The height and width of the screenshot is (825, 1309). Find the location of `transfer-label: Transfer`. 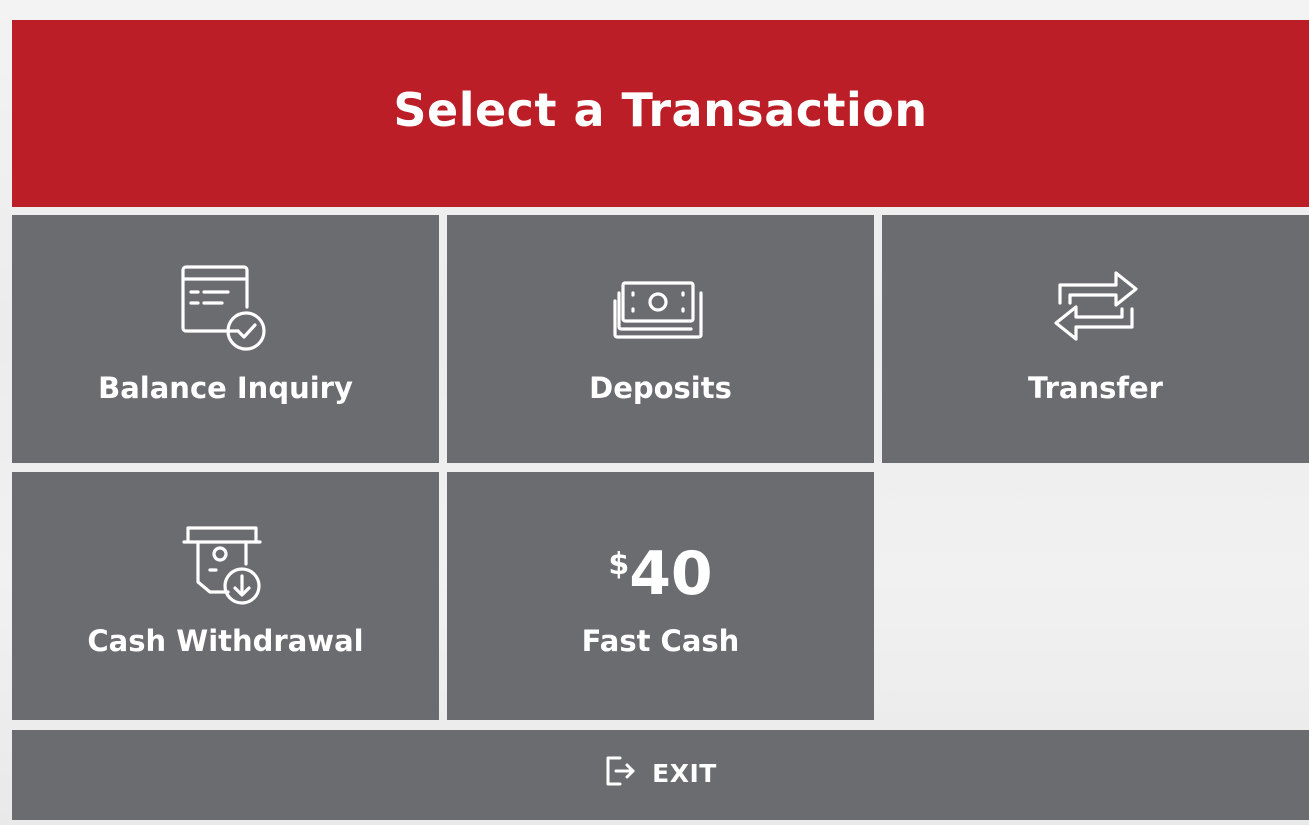

transfer-label: Transfer is located at coordinates (1095, 388).